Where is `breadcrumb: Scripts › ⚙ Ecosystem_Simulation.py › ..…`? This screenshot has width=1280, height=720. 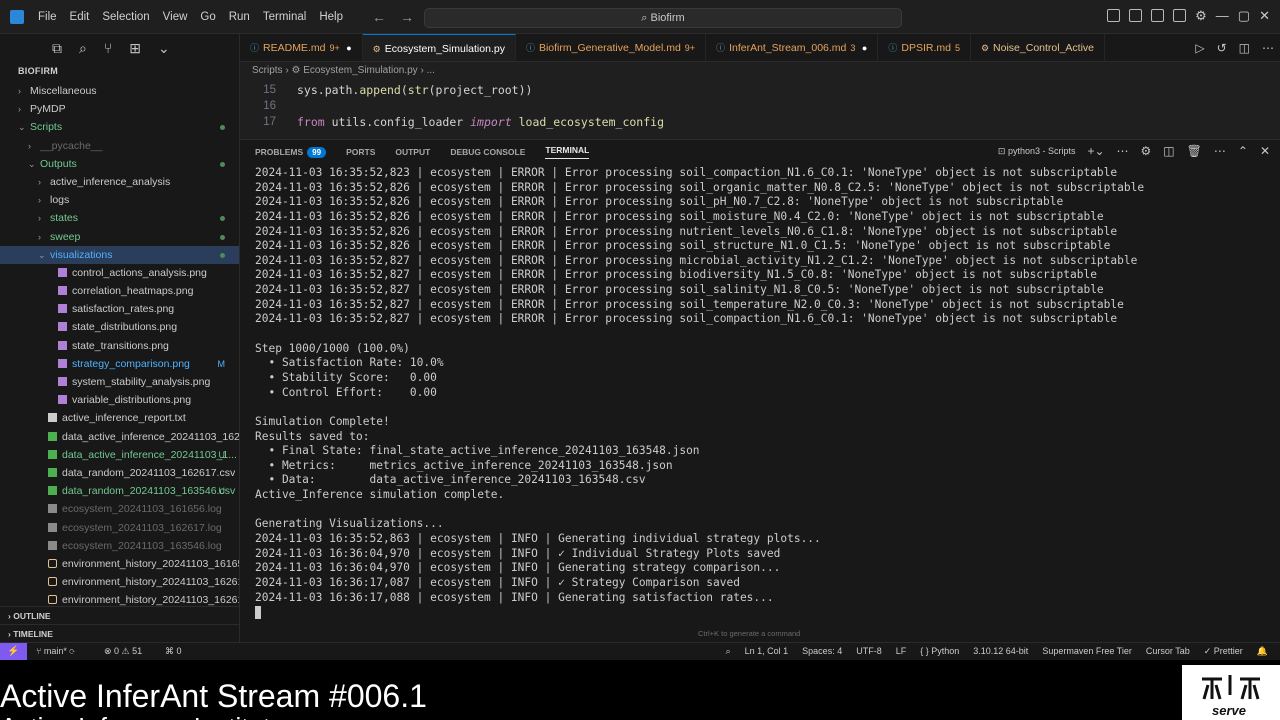 breadcrumb: Scripts › ⚙ Ecosystem_Simulation.py › ..… is located at coordinates (760, 71).